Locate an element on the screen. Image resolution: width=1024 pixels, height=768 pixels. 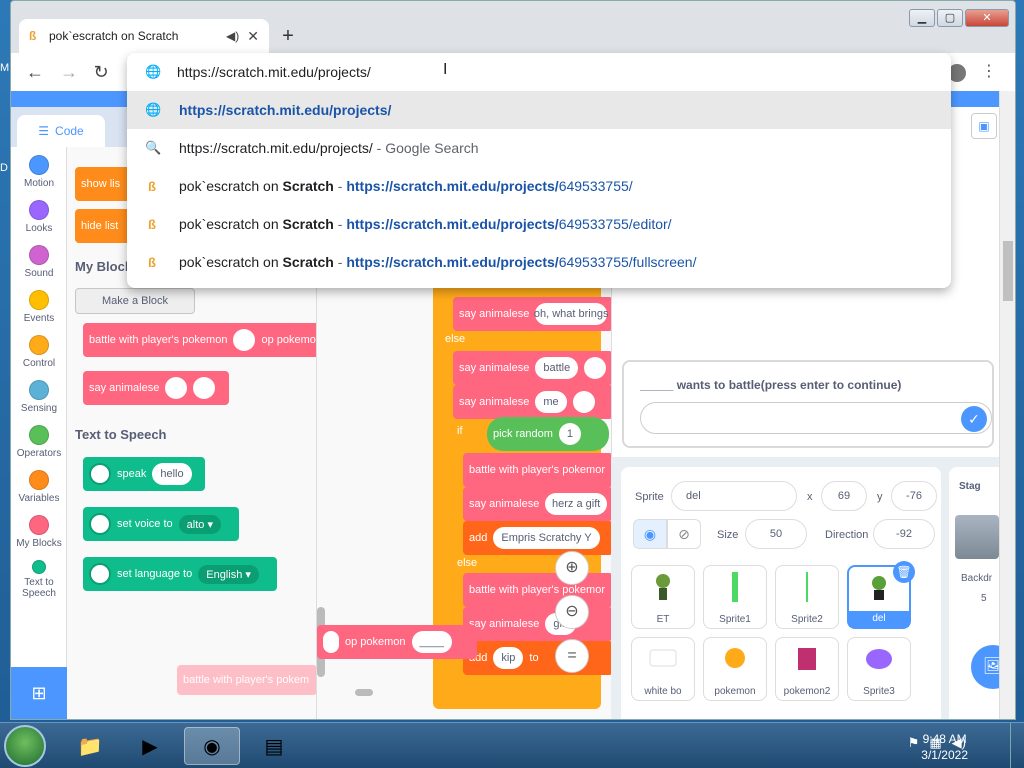
close-window-button: ✕ is located at coordinates (987, 18).